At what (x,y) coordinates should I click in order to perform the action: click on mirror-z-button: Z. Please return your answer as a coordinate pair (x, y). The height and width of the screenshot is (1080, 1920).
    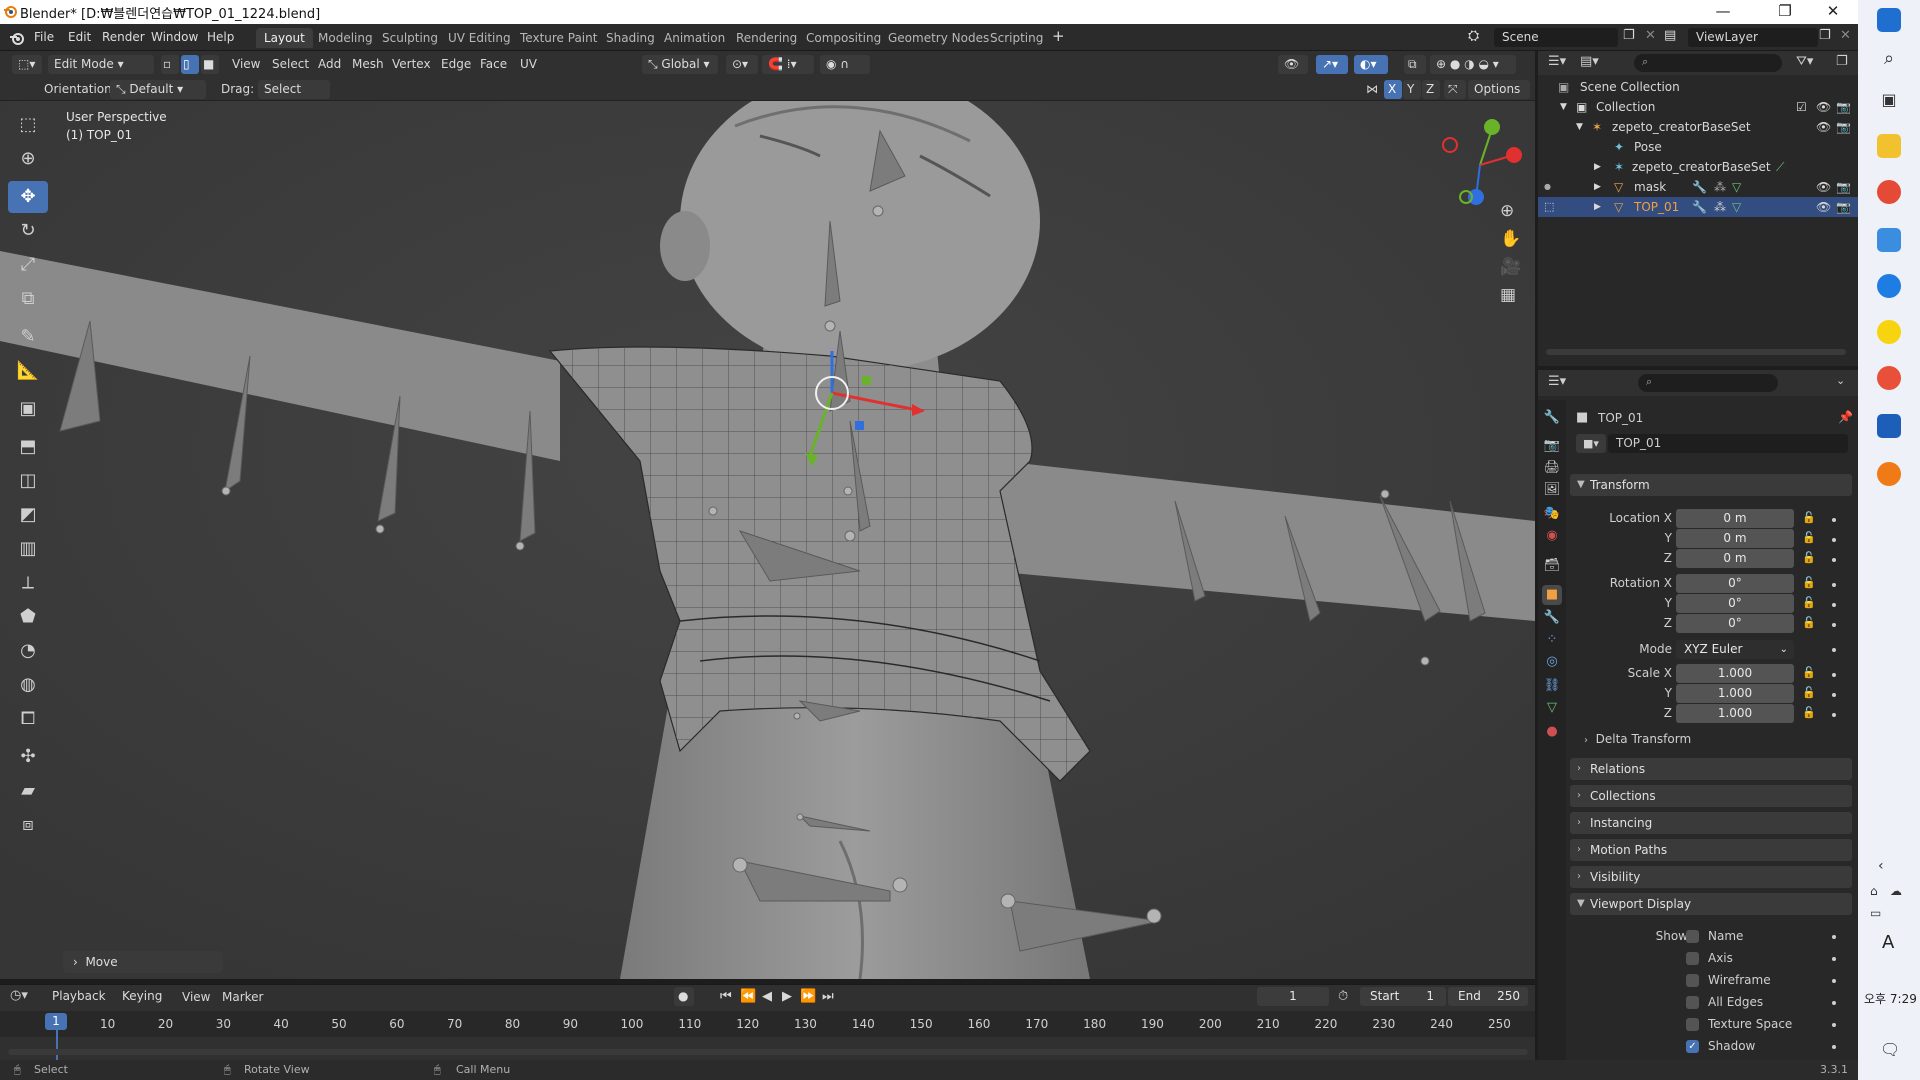
    Looking at the image, I should click on (1431, 89).